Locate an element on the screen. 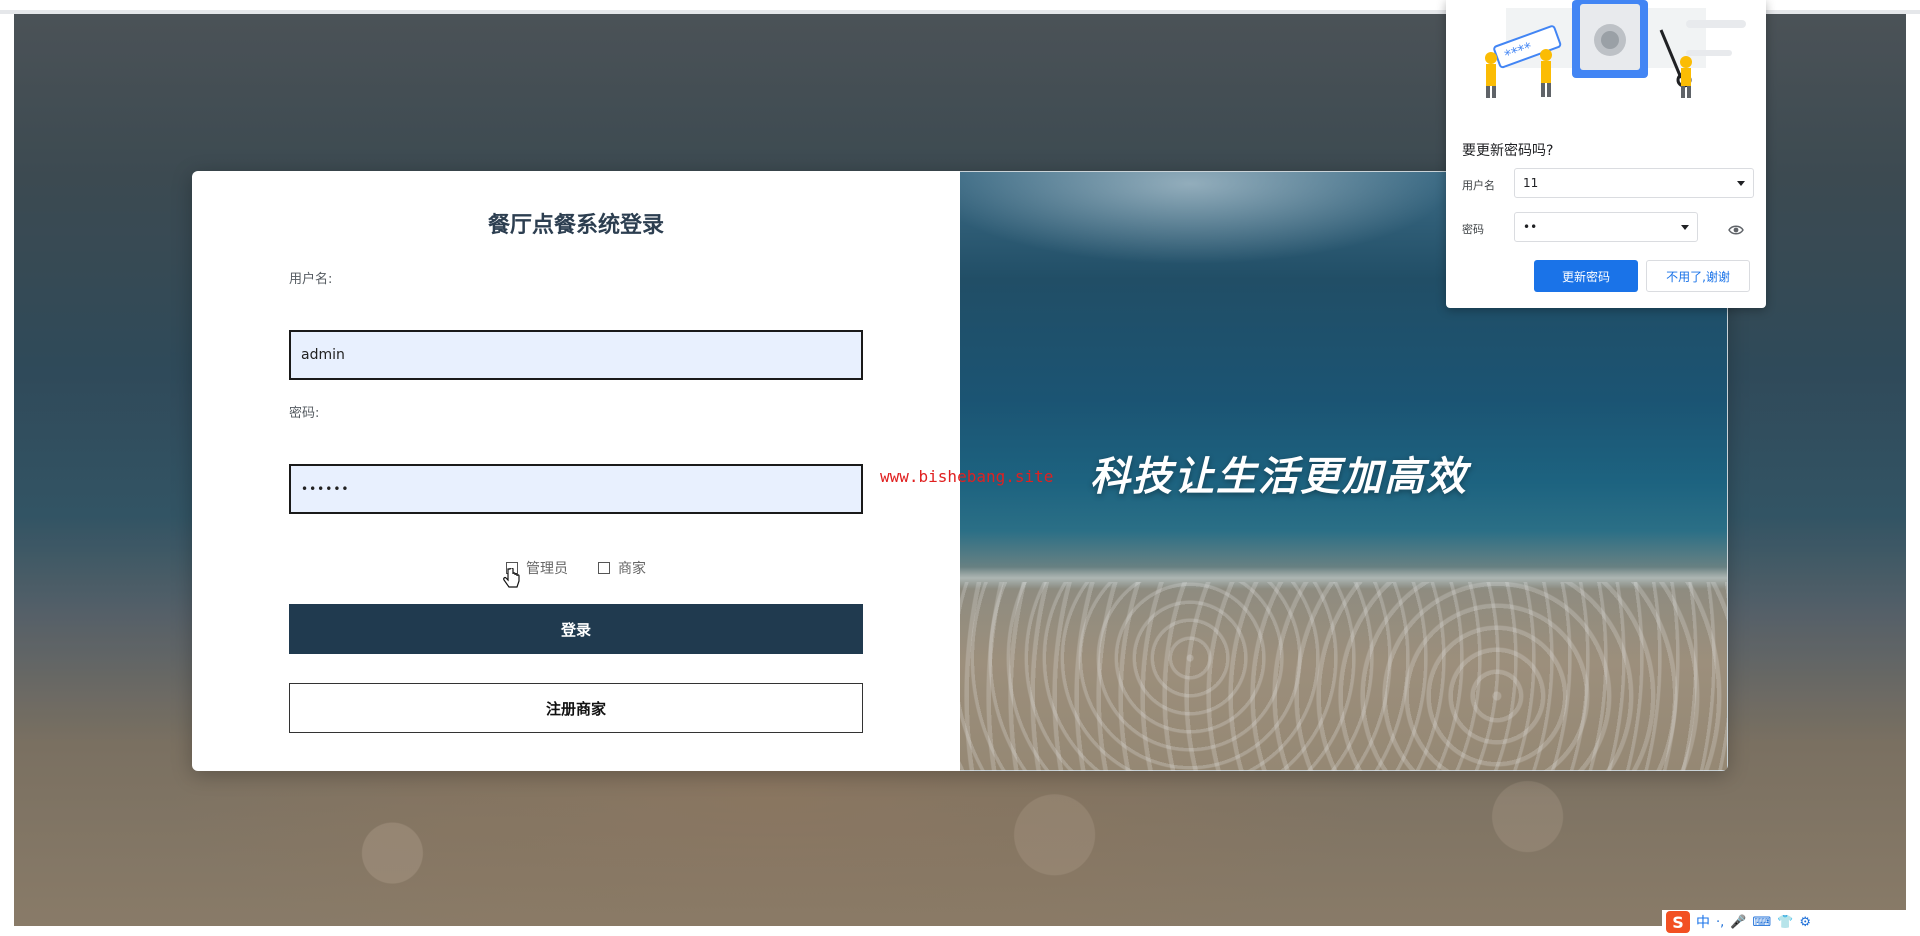 The height and width of the screenshot is (936, 1920). microphone-icon: 🎤 is located at coordinates (1738, 922).